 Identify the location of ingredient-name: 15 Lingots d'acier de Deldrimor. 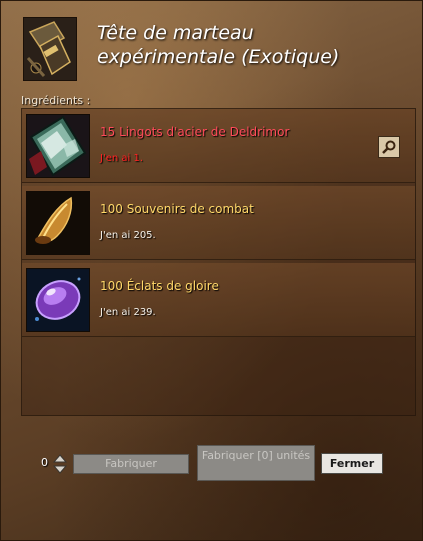
(195, 132).